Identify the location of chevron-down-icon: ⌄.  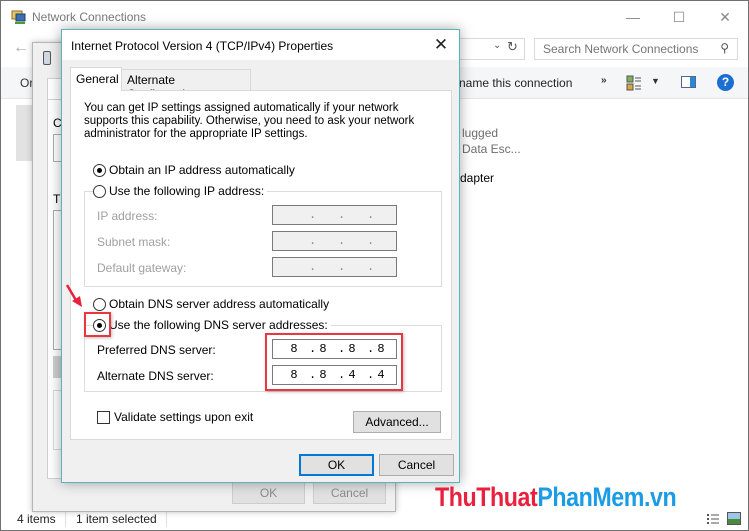
(497, 45).